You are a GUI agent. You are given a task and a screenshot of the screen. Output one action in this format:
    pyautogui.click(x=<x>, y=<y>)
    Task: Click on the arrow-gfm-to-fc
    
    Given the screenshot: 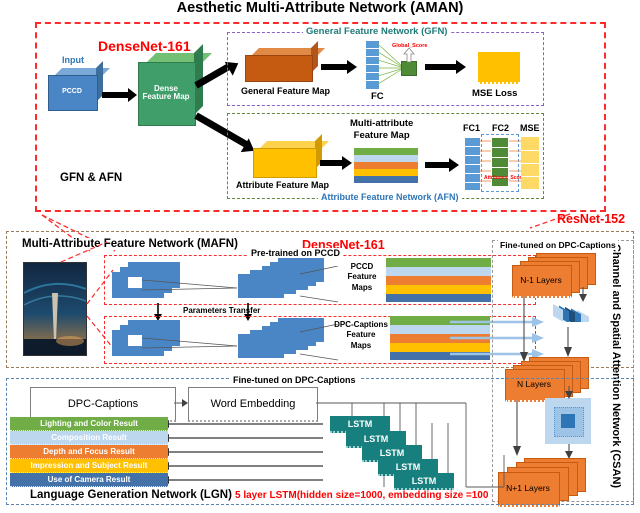 What is the action you would take?
    pyautogui.click(x=334, y=67)
    